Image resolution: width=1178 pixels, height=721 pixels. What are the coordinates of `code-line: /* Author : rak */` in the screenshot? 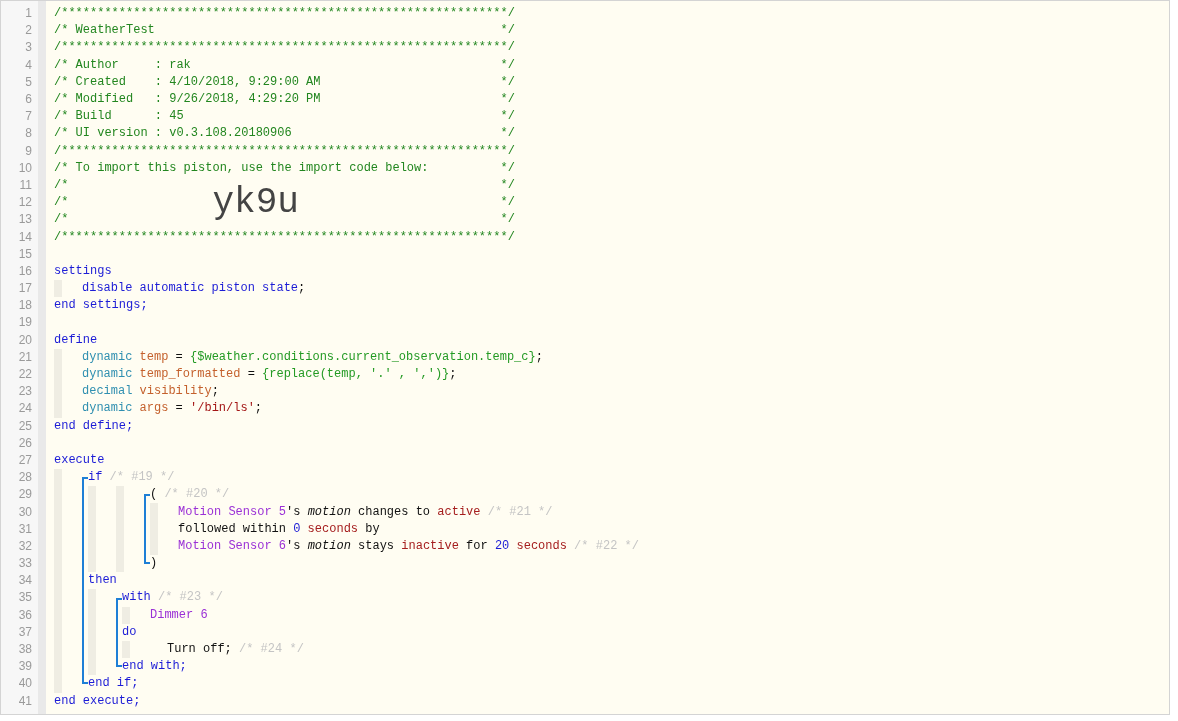 It's located at (284, 65).